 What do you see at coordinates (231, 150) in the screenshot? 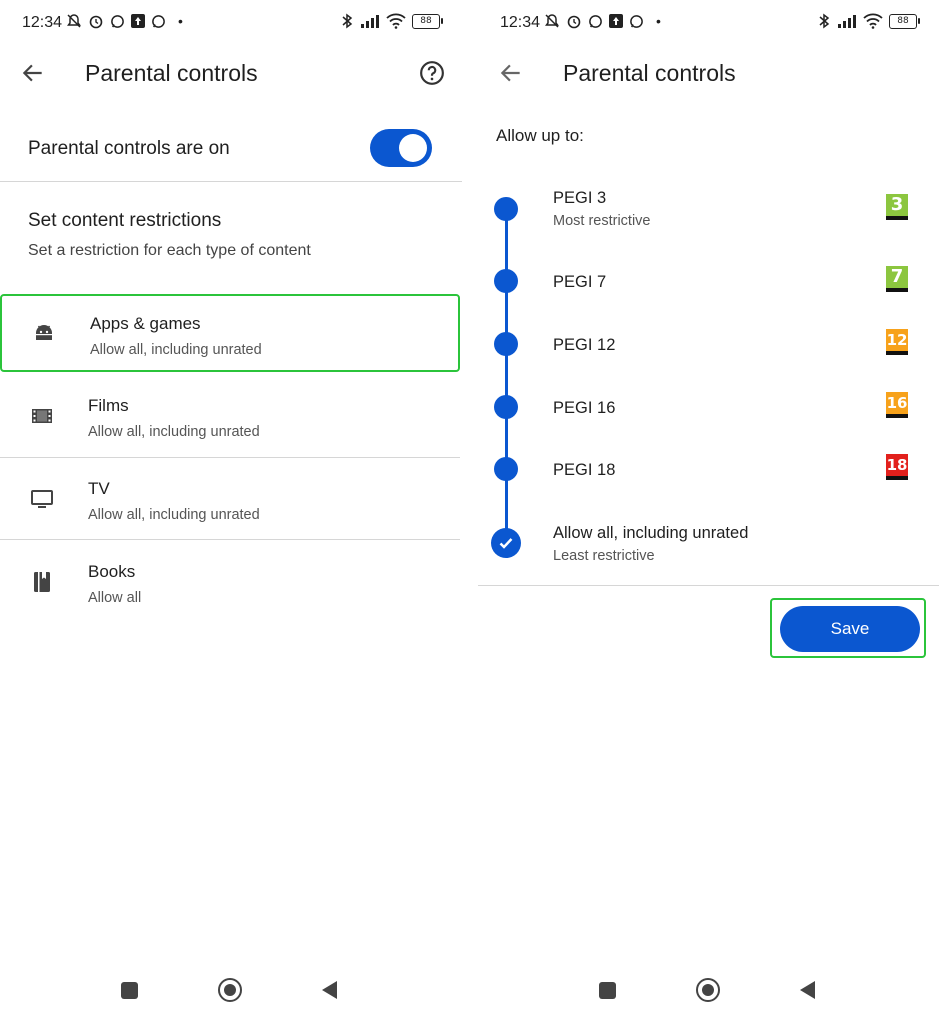
I see `parental-controls-toggle-row: Parental controls are on` at bounding box center [231, 150].